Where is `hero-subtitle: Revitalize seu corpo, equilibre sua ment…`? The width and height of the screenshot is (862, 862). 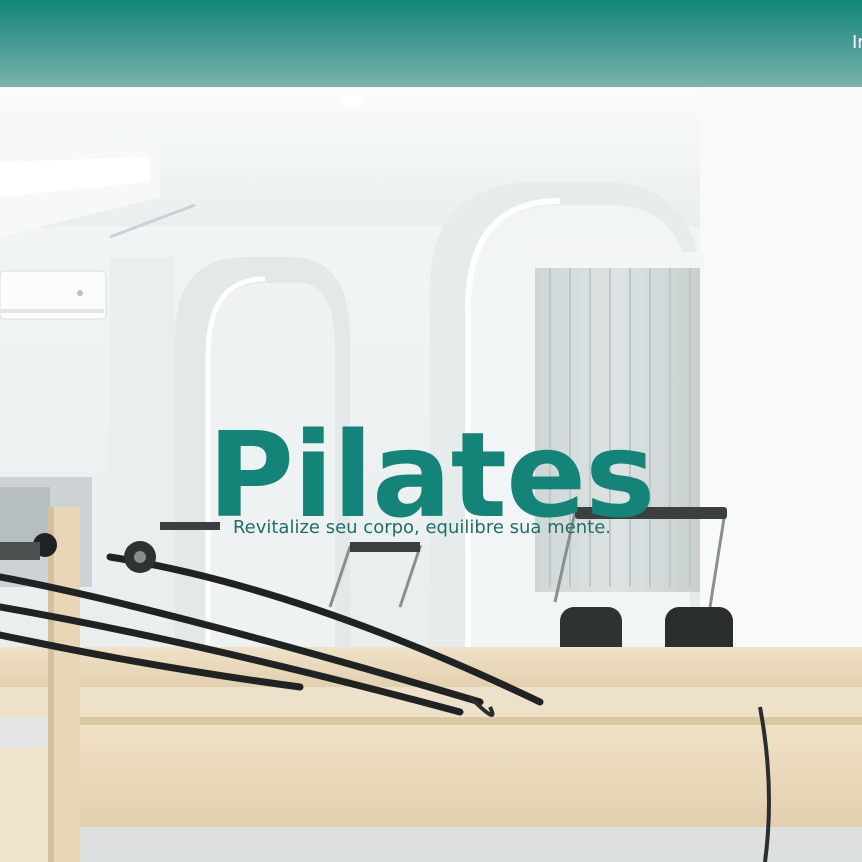 hero-subtitle: Revitalize seu corpo, equilibre sua ment… is located at coordinates (422, 527).